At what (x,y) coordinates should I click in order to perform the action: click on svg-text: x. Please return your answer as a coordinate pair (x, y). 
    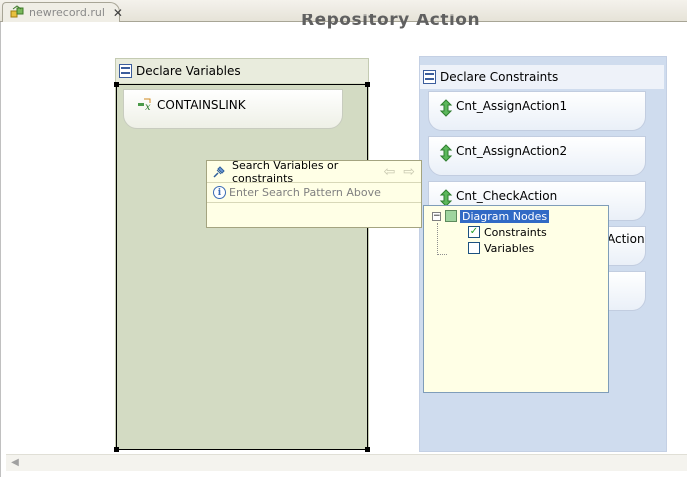
    Looking at the image, I should click on (148, 107).